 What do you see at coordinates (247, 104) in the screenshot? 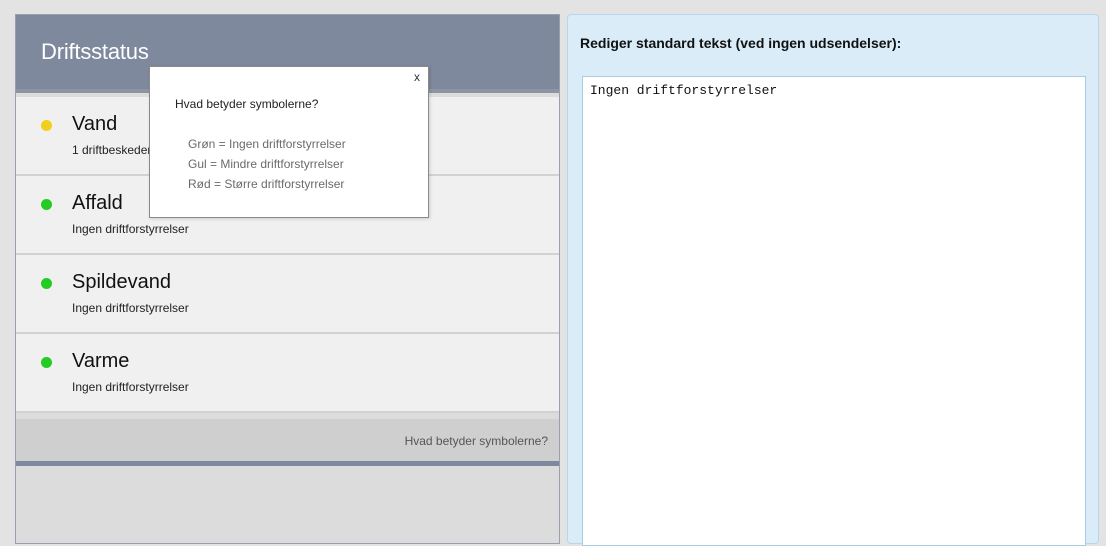
I see `popup-title: Hvad betyder symbolerne?` at bounding box center [247, 104].